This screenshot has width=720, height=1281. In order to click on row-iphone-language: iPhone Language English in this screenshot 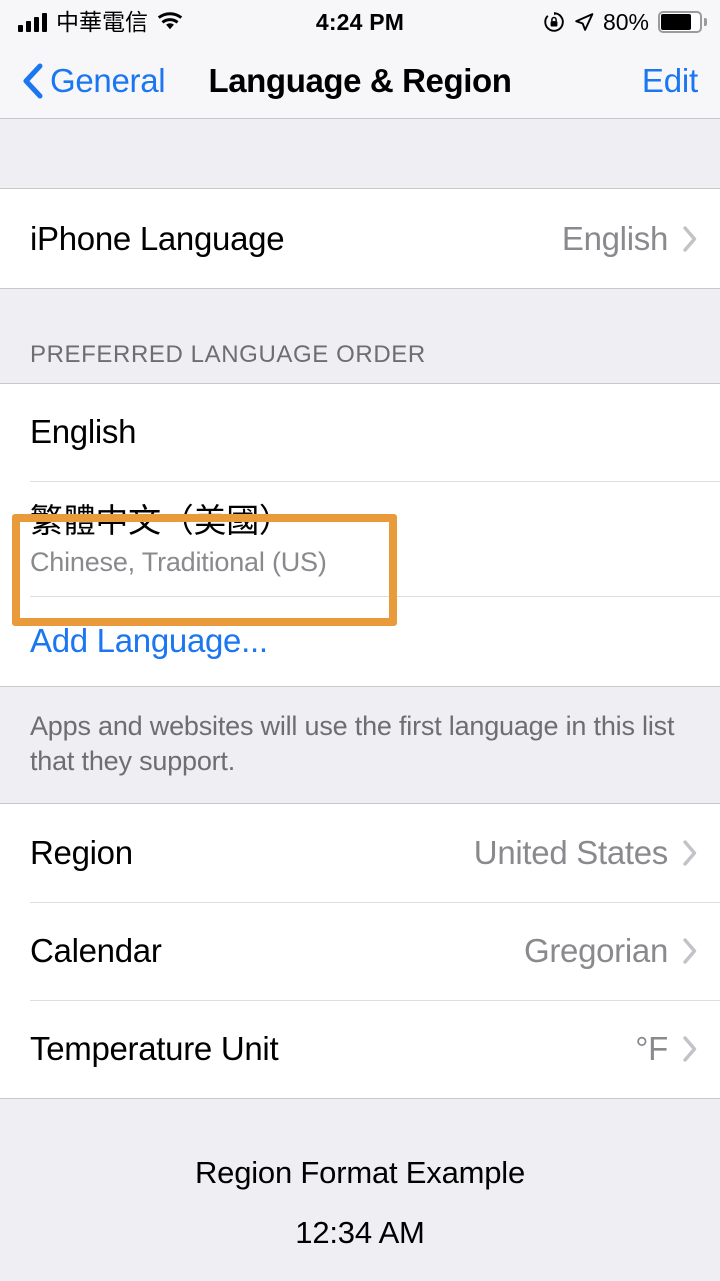, I will do `click(360, 238)`.